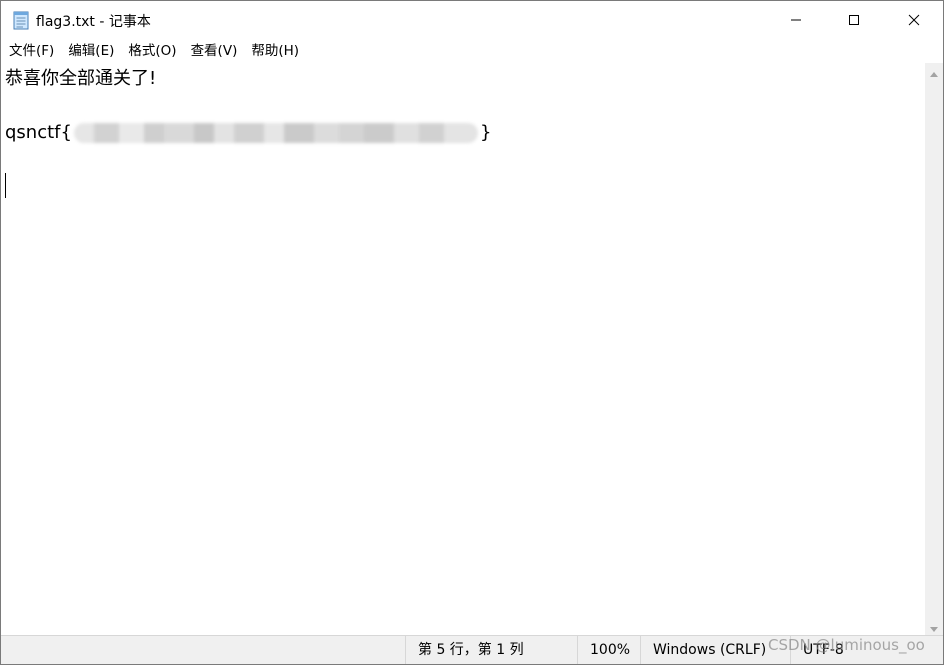 The height and width of the screenshot is (665, 944). I want to click on scroll-up-button, so click(934, 71).